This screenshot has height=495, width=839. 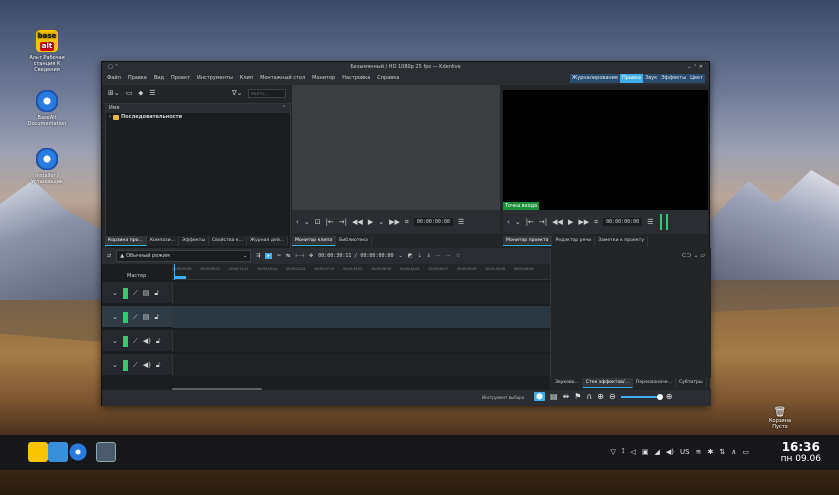 I want to click on zoom-slider, so click(x=641, y=396).